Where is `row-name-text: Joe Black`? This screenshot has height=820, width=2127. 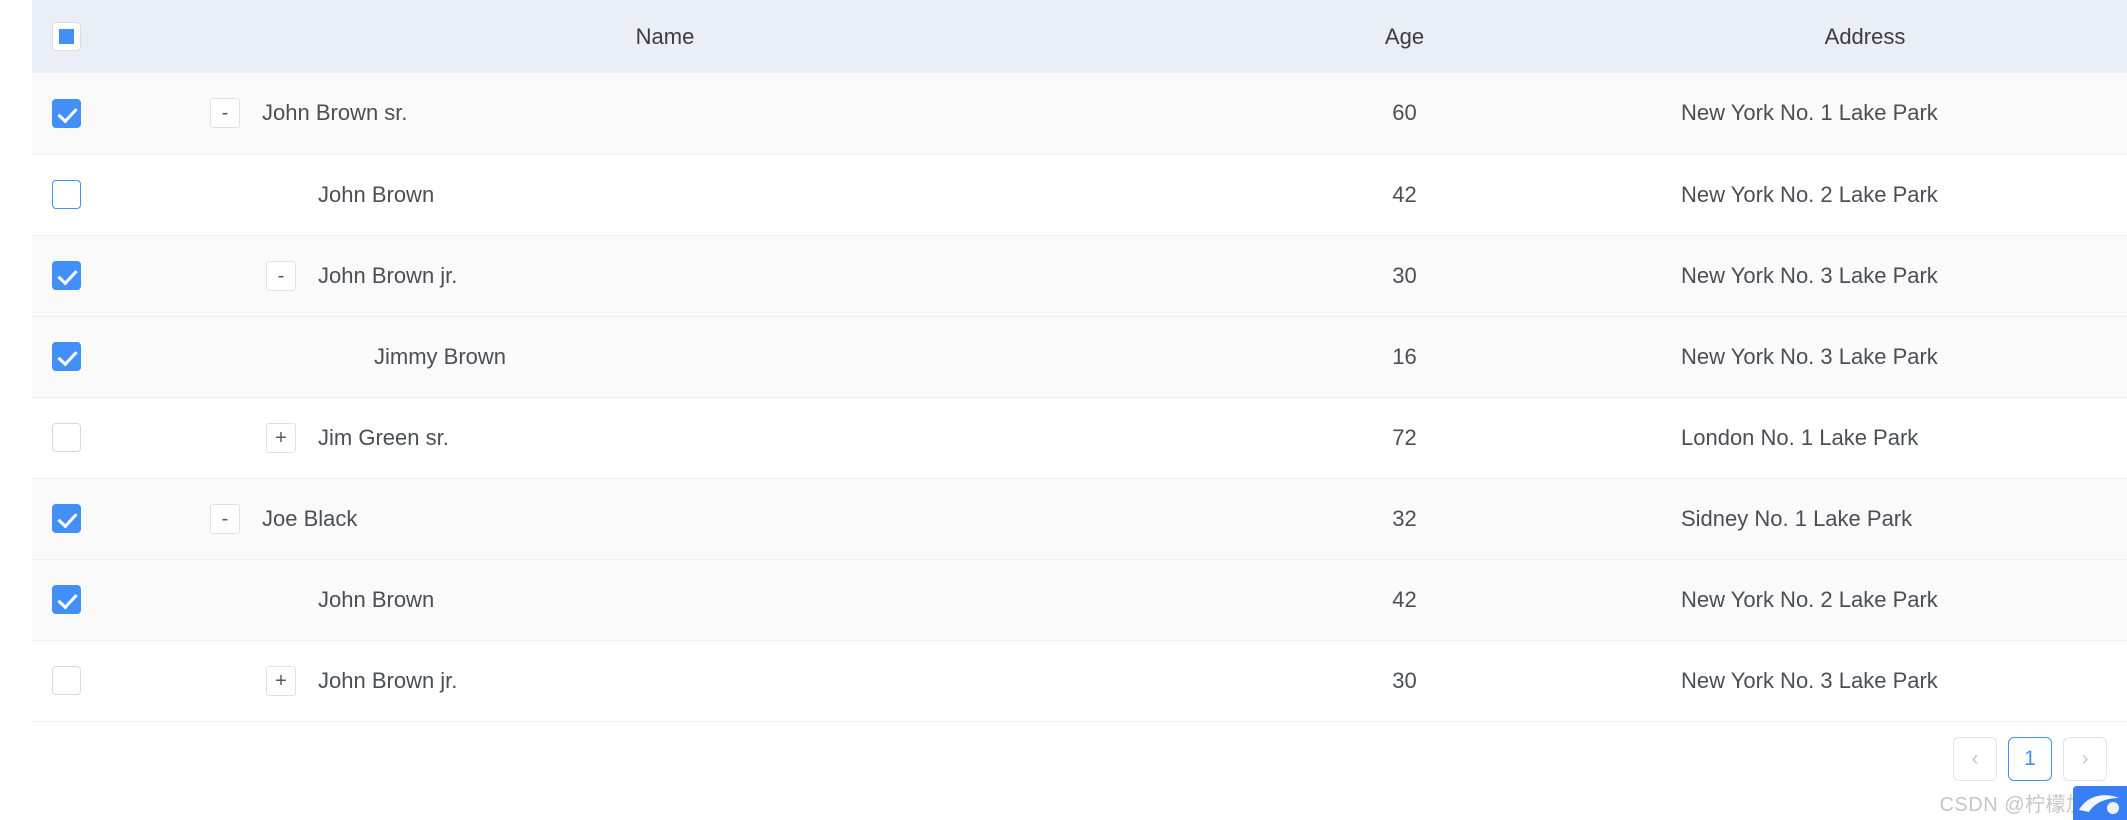 row-name-text: Joe Black is located at coordinates (310, 518).